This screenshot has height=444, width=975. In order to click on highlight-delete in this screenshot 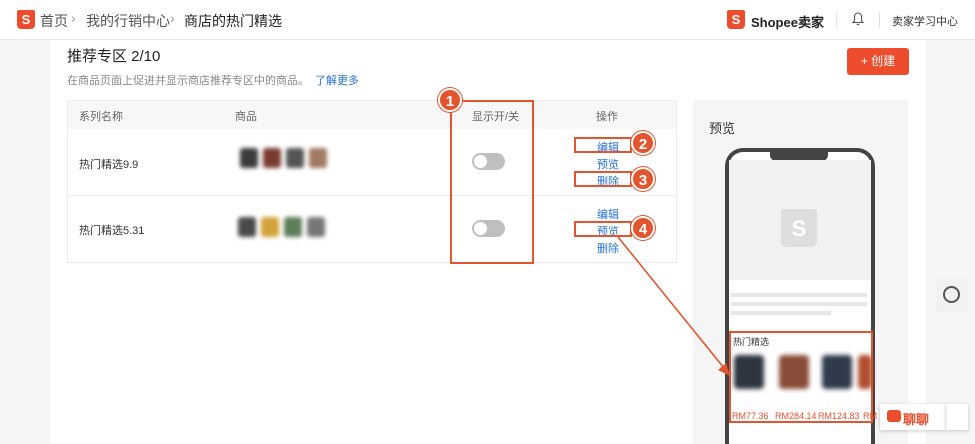, I will do `click(603, 179)`.